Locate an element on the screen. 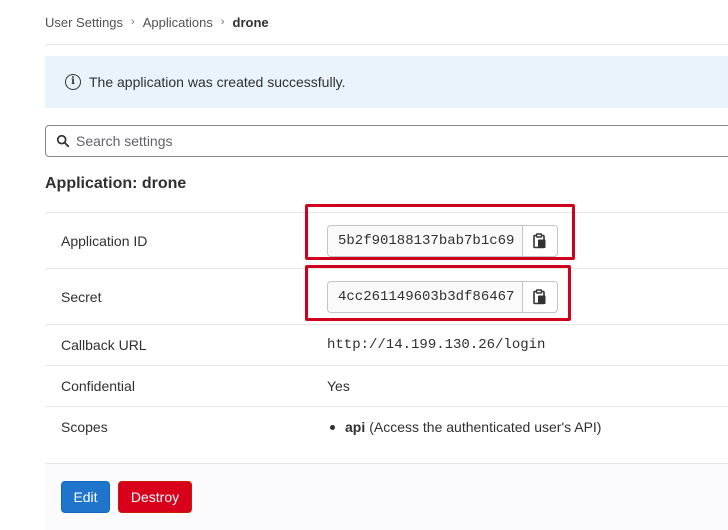 Image resolution: width=728 pixels, height=530 pixels. table-row-callback-url: Callback URL http://14.199.130.26/login is located at coordinates (386, 344).